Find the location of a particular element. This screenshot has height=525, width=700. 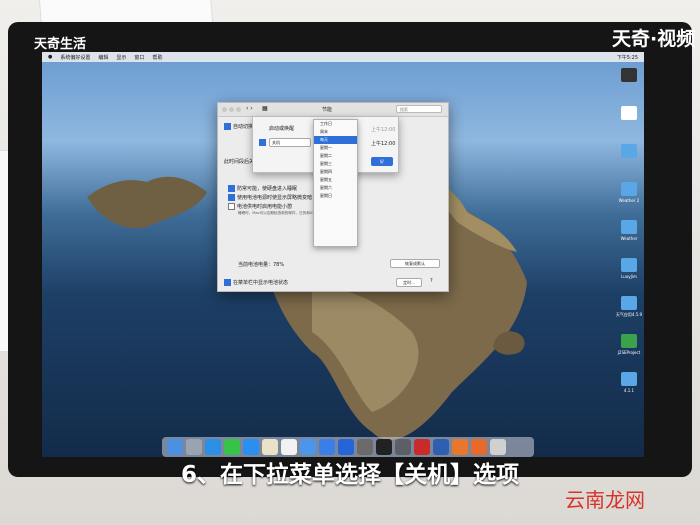

menu-item: 窗口 is located at coordinates (139, 57).